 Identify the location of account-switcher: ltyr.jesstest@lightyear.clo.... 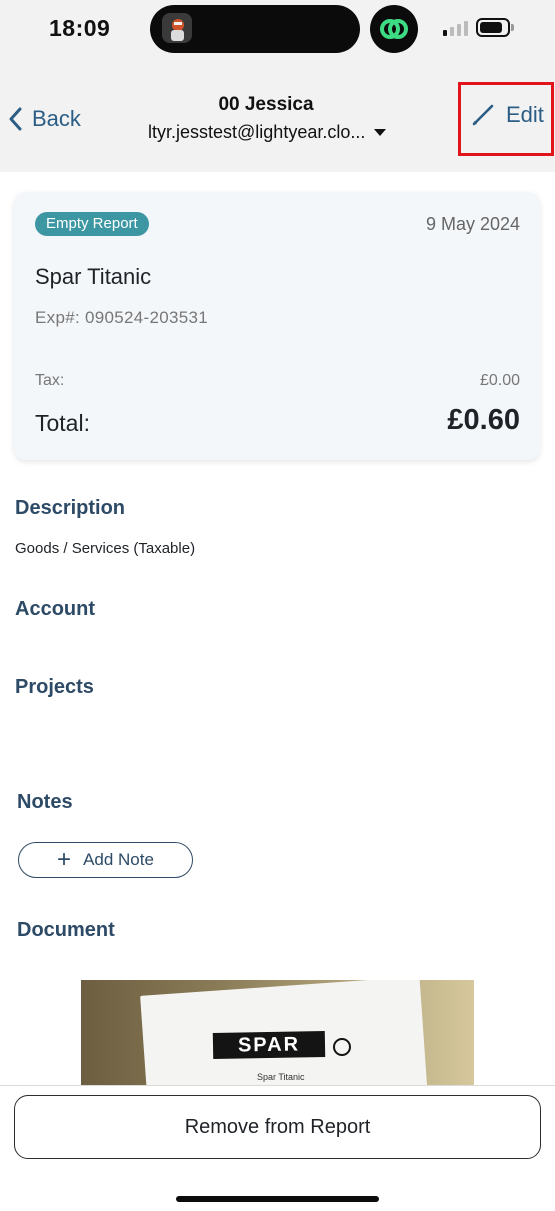
(267, 132).